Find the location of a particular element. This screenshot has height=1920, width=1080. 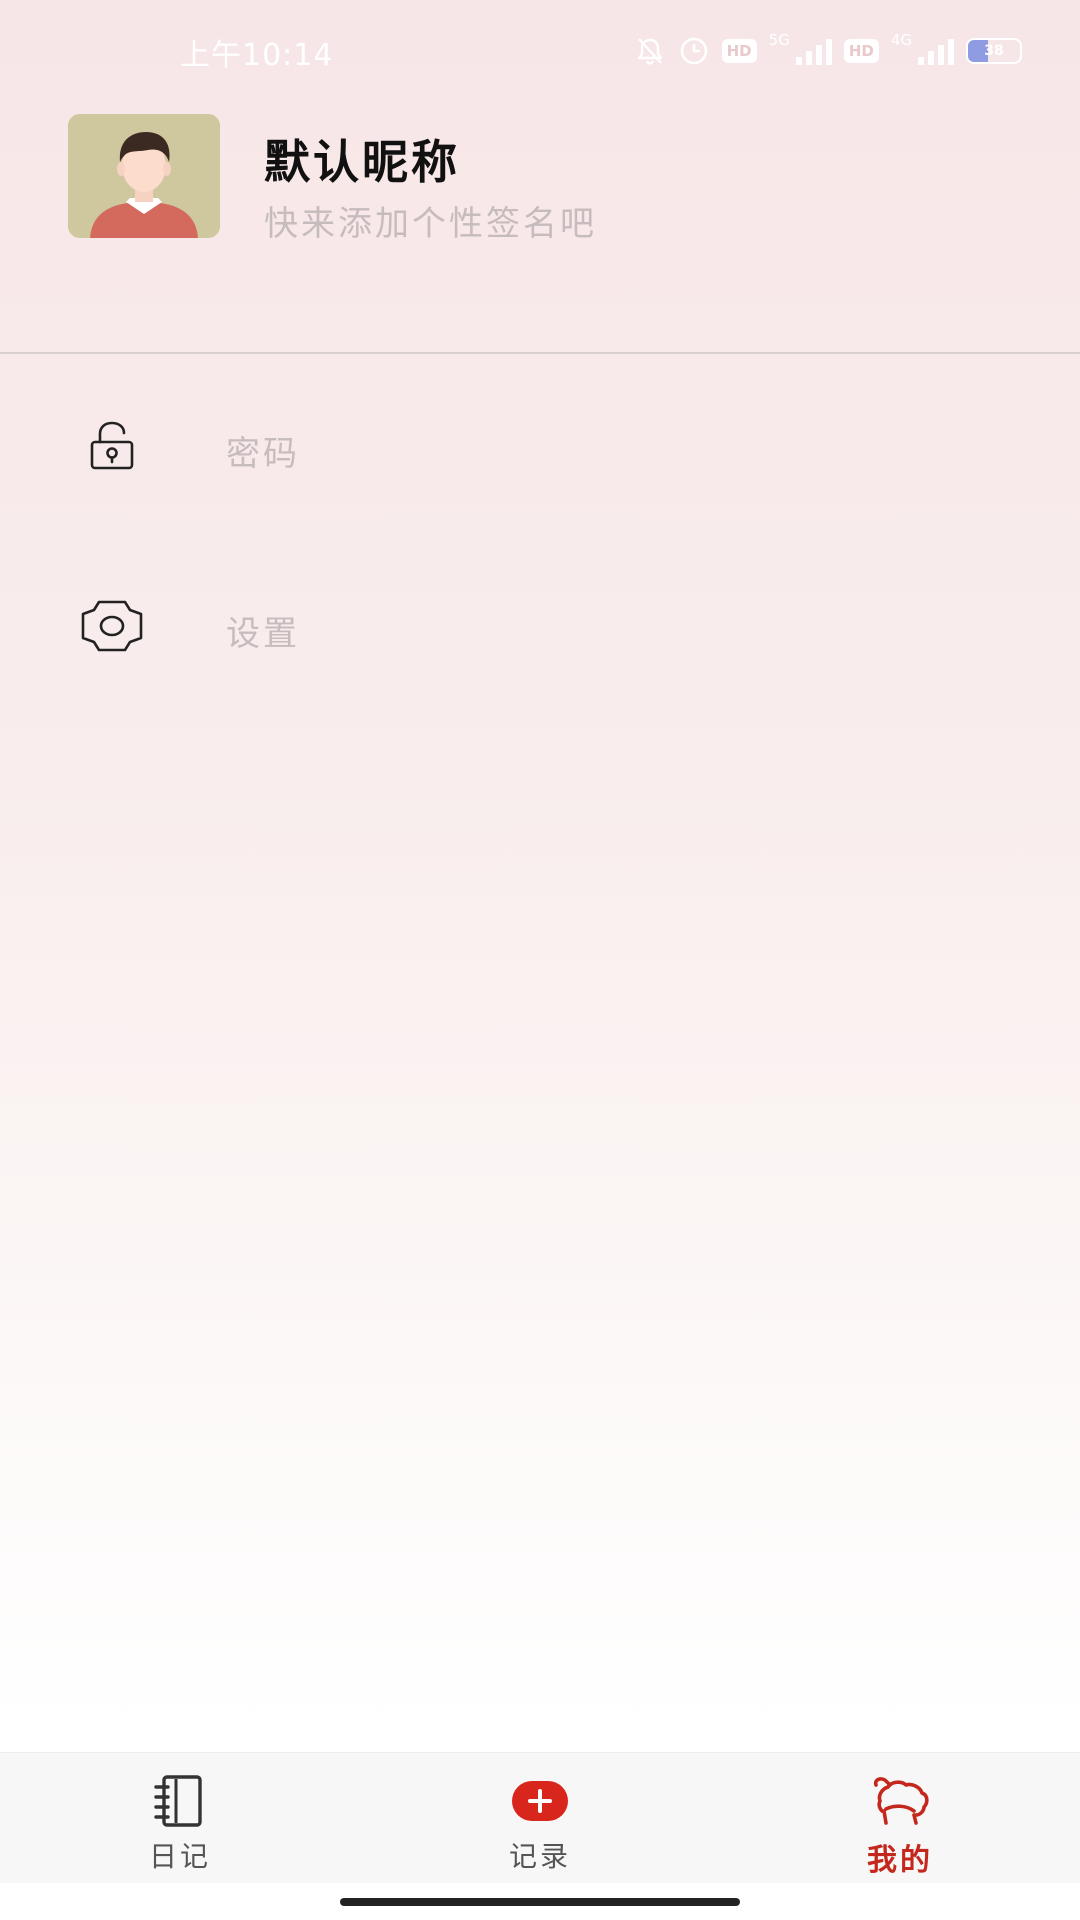

home-indicator is located at coordinates (540, 1902).